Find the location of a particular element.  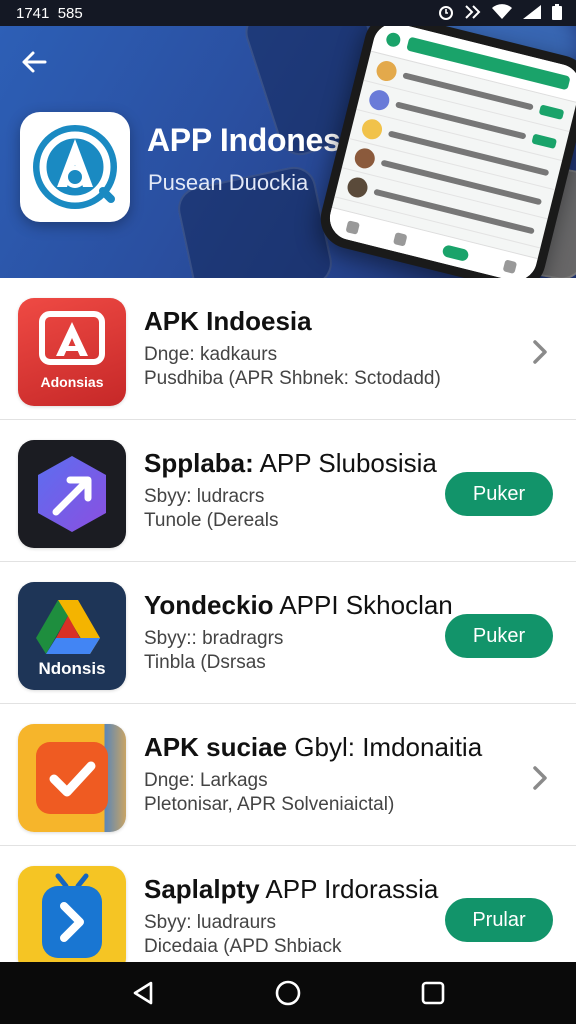

radar-logo-icon is located at coordinates (75, 167).